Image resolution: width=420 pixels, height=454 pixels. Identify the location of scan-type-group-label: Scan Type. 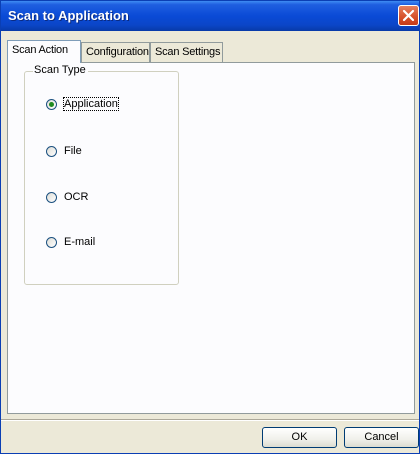
(60, 70).